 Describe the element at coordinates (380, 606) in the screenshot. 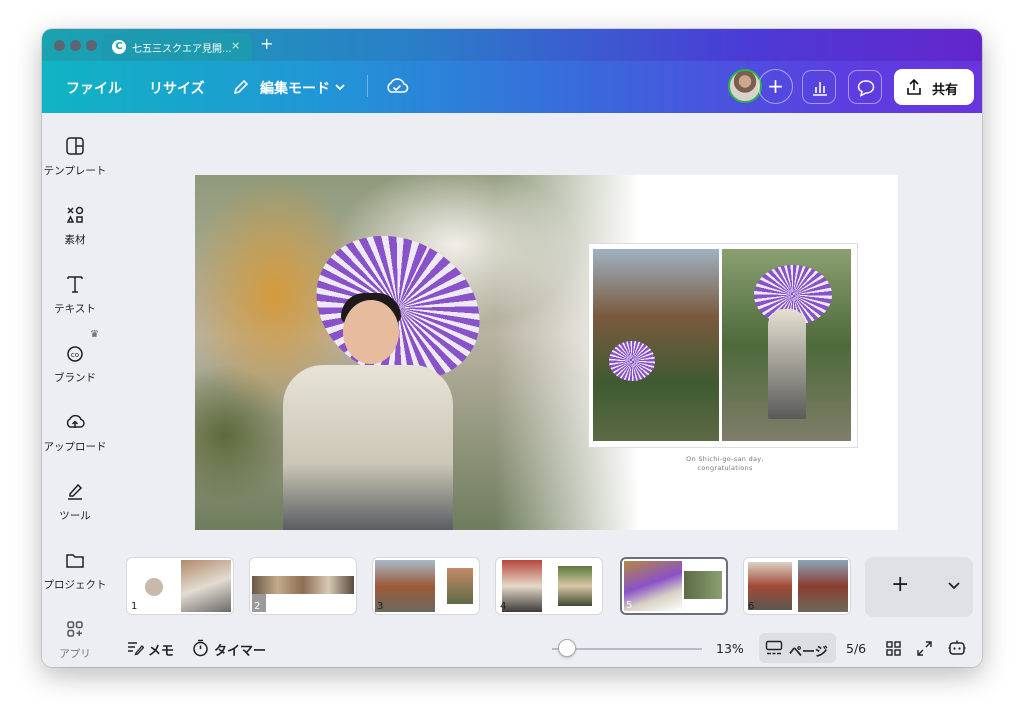

I see `page-number: 3` at that location.